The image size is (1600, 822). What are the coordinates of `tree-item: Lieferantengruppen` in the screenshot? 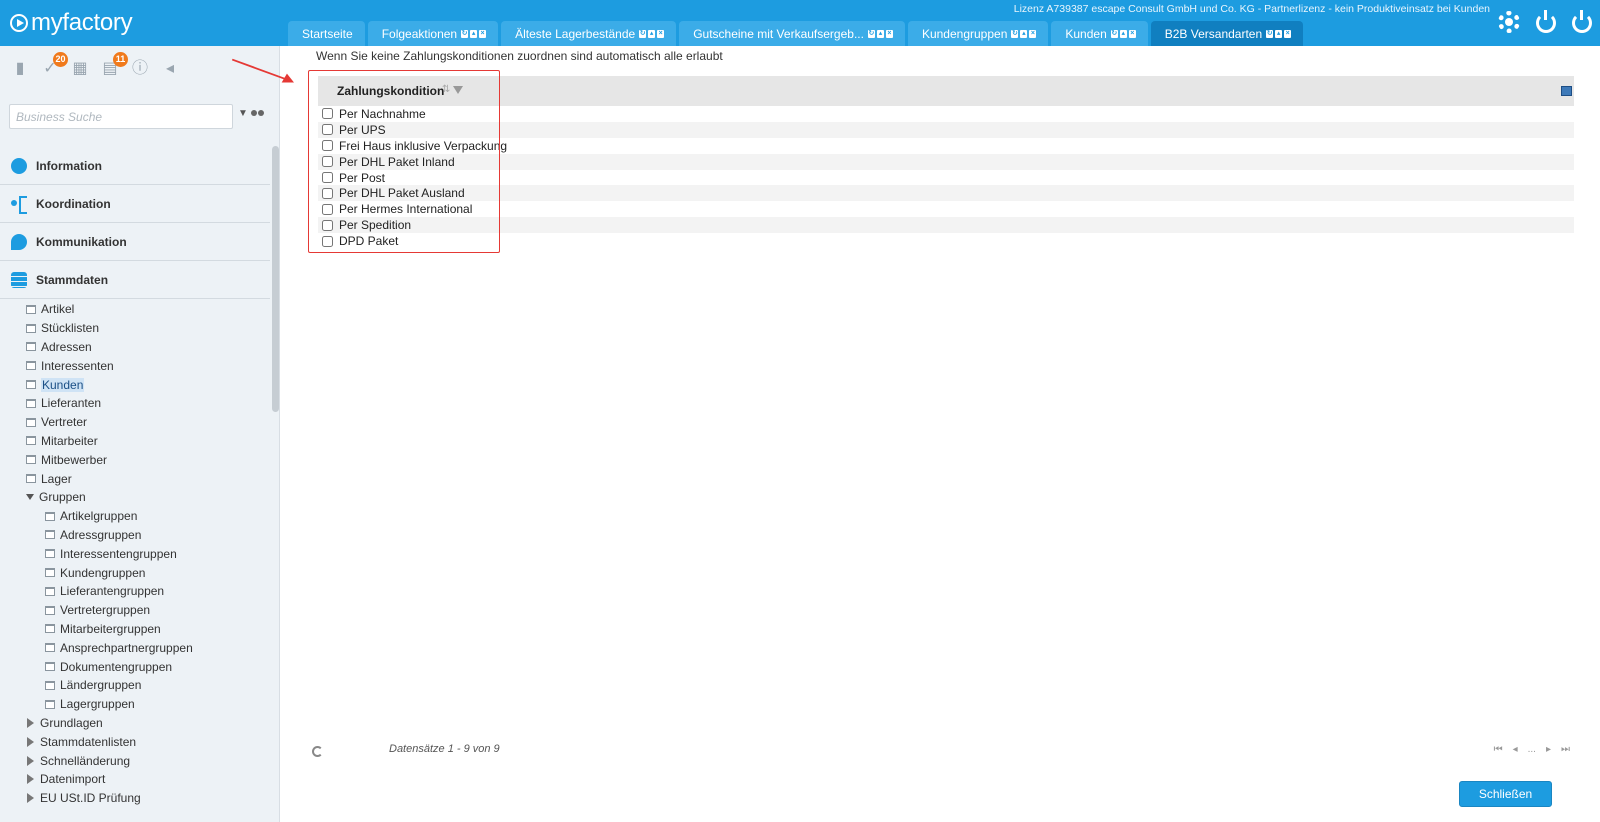 It's located at (135, 591).